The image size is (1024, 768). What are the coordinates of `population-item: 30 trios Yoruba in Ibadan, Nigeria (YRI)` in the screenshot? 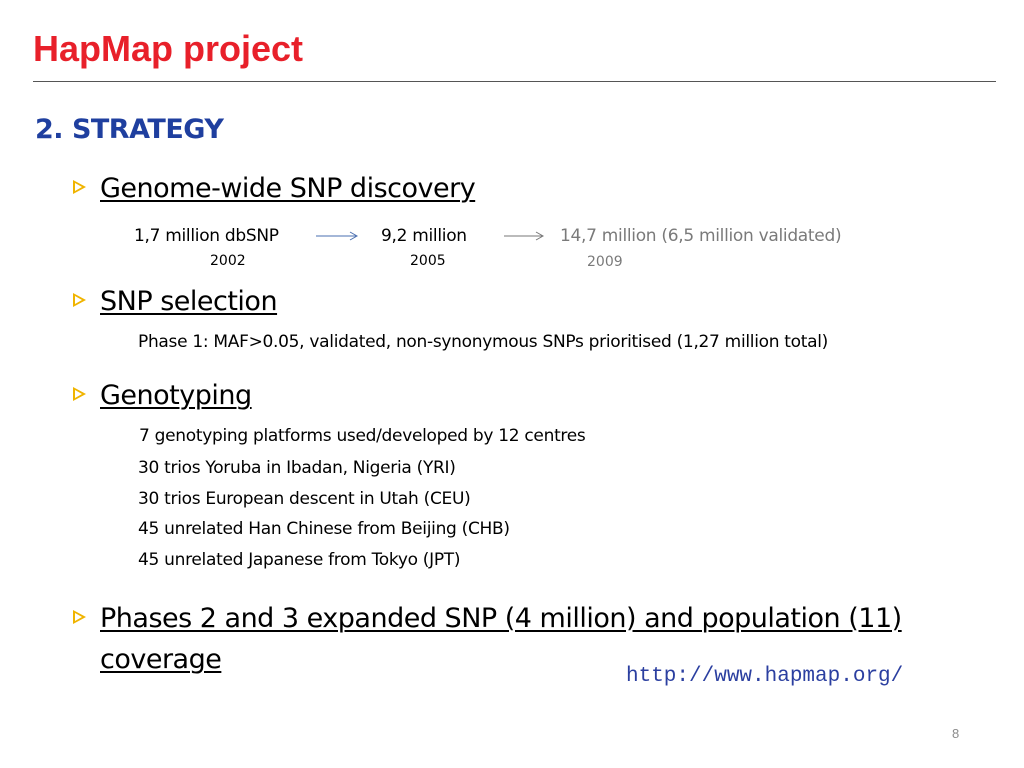 It's located at (297, 468).